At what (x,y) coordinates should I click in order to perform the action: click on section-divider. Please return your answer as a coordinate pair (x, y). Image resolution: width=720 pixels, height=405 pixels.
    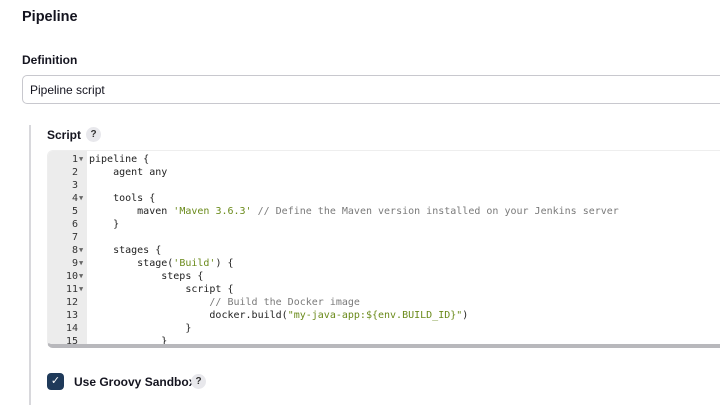
    Looking at the image, I should click on (30, 265).